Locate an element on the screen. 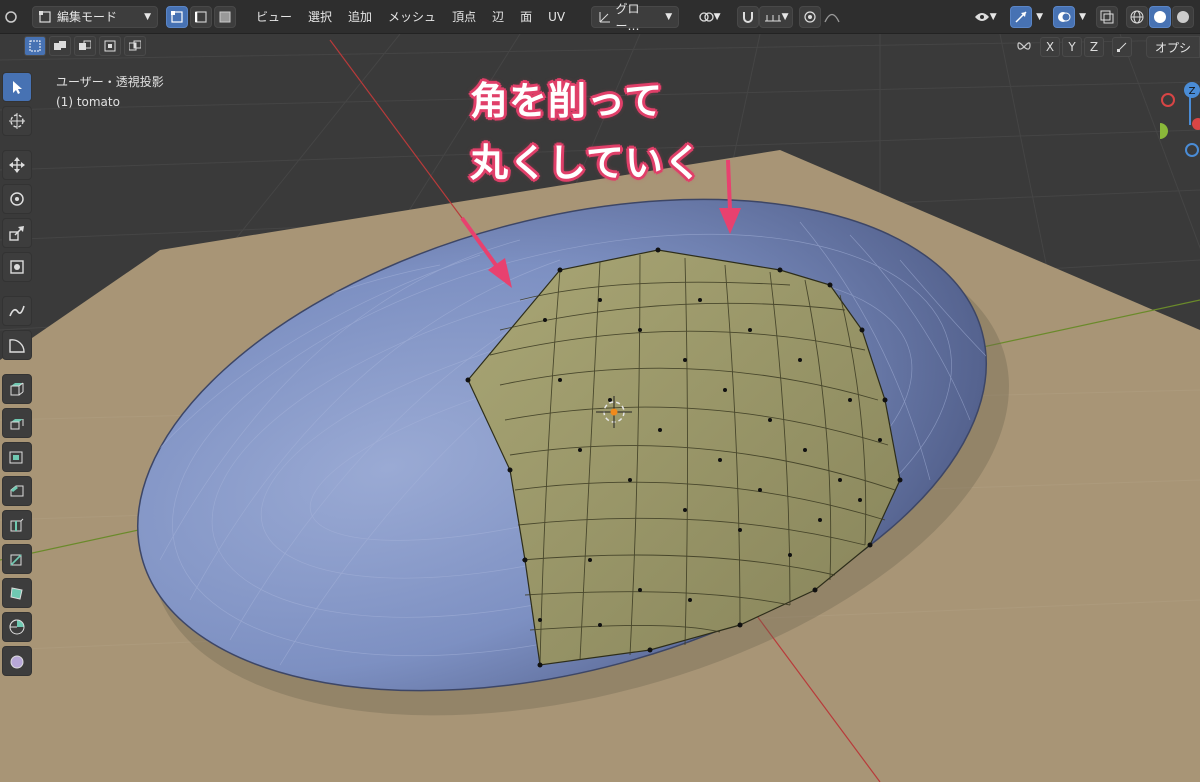 The height and width of the screenshot is (782, 1200). bevel-icon is located at coordinates (17, 491).